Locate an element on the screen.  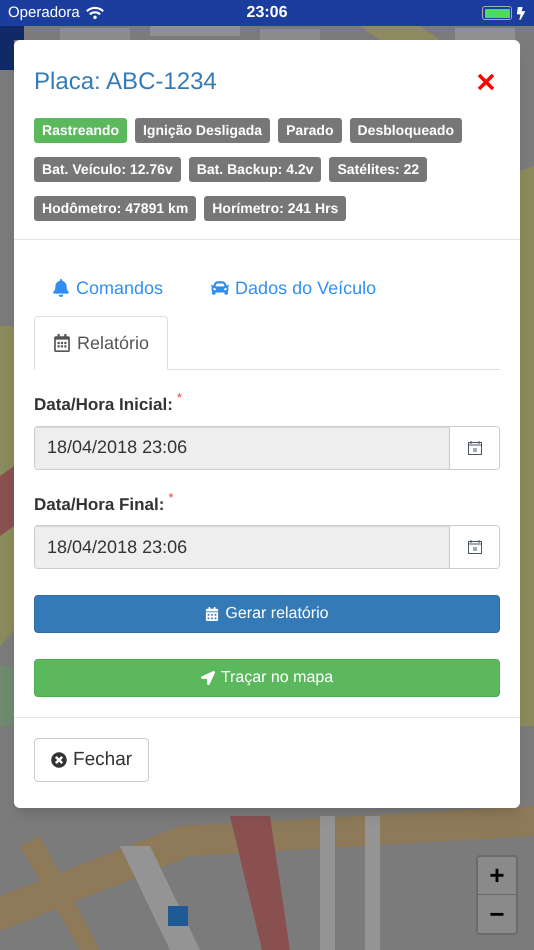
status-badge: Hodômetro: 47891 km is located at coordinates (115, 208).